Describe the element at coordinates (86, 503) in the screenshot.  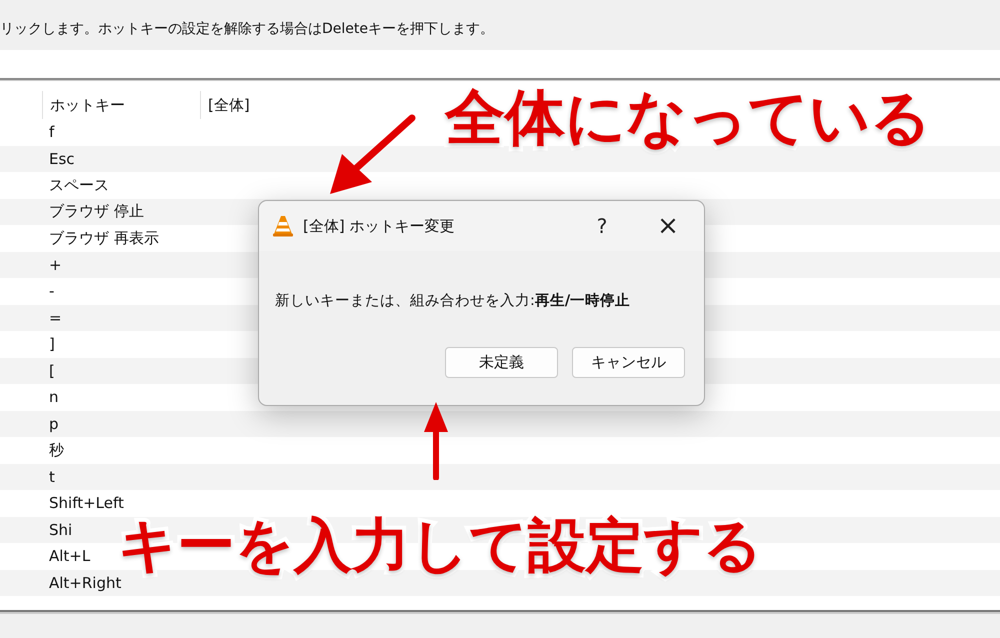
I see `table-cell-text: Shift+Left` at that location.